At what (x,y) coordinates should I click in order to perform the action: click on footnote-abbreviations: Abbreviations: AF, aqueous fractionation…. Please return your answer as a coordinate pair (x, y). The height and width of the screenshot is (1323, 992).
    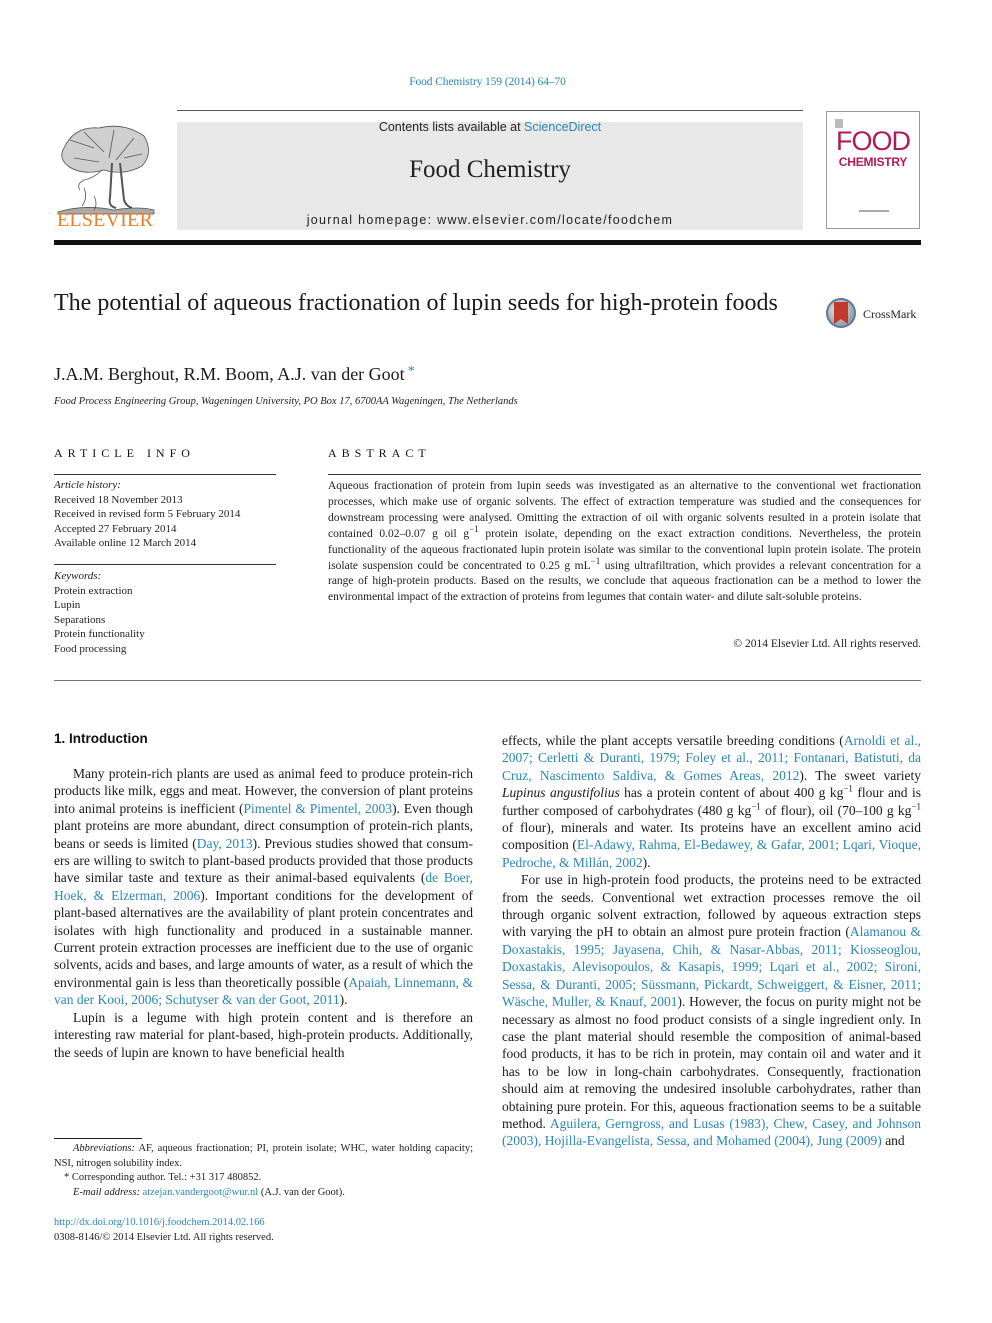
    Looking at the image, I should click on (263, 1156).